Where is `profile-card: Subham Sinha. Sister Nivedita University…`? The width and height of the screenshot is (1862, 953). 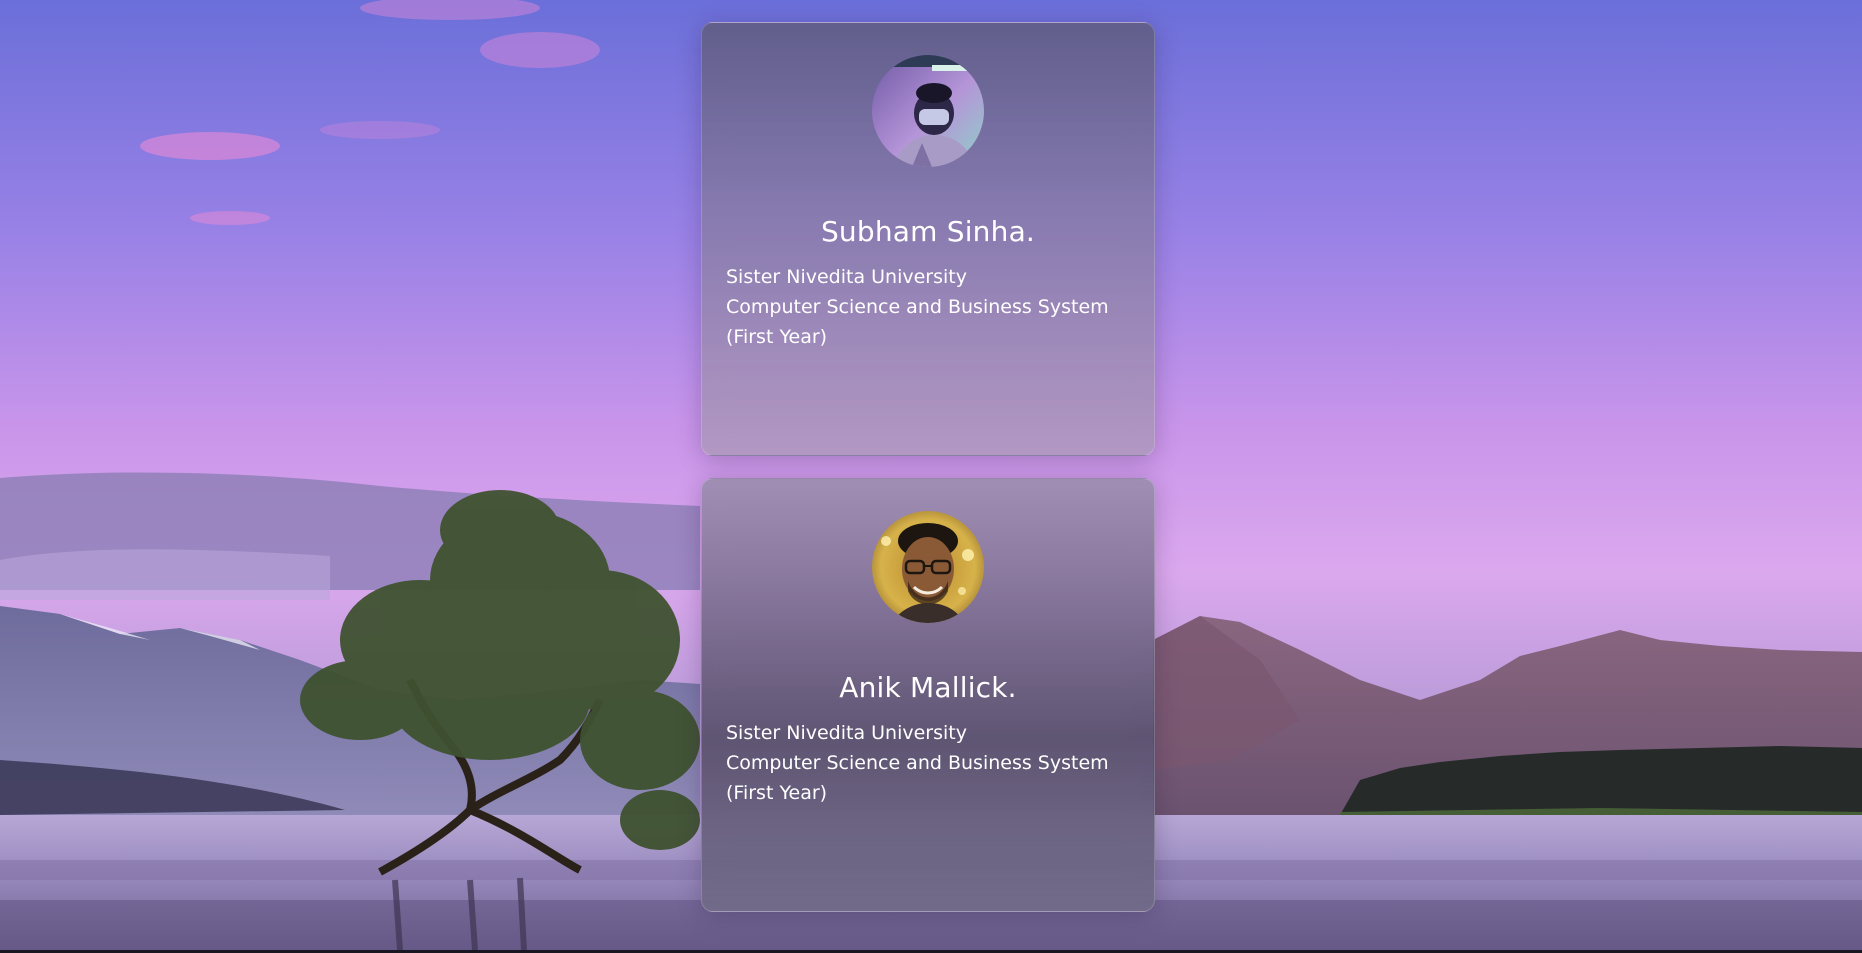 profile-card: Subham Sinha. Sister Nivedita University… is located at coordinates (928, 239).